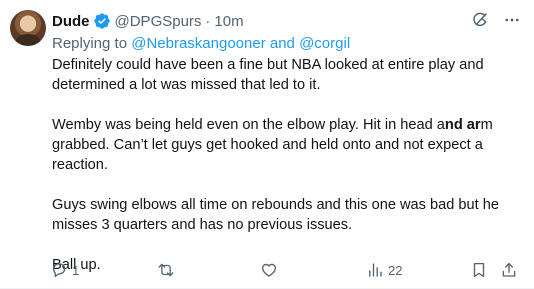 This screenshot has height=289, width=534. I want to click on share-icon, so click(509, 269).